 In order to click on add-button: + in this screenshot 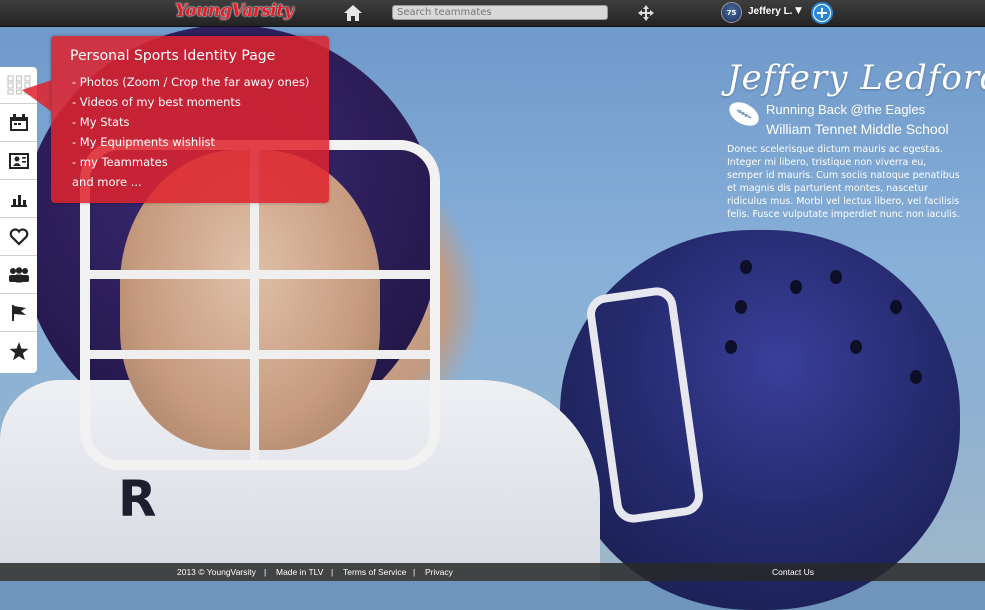, I will do `click(822, 13)`.